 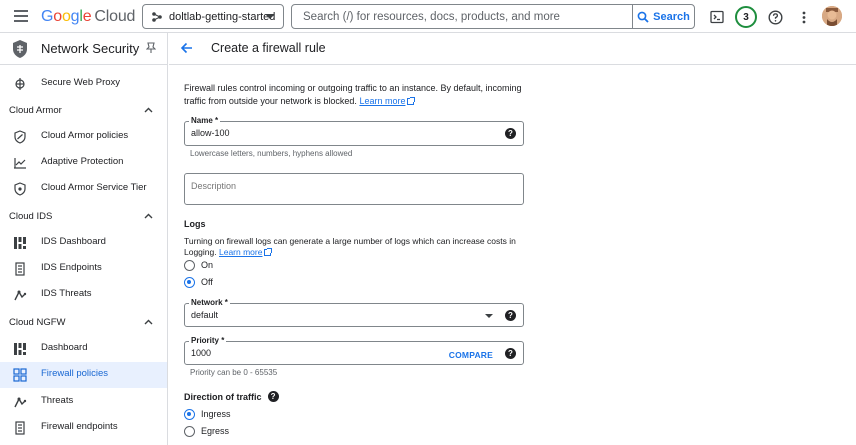 What do you see at coordinates (207, 265) in the screenshot?
I see `radio-label: On` at bounding box center [207, 265].